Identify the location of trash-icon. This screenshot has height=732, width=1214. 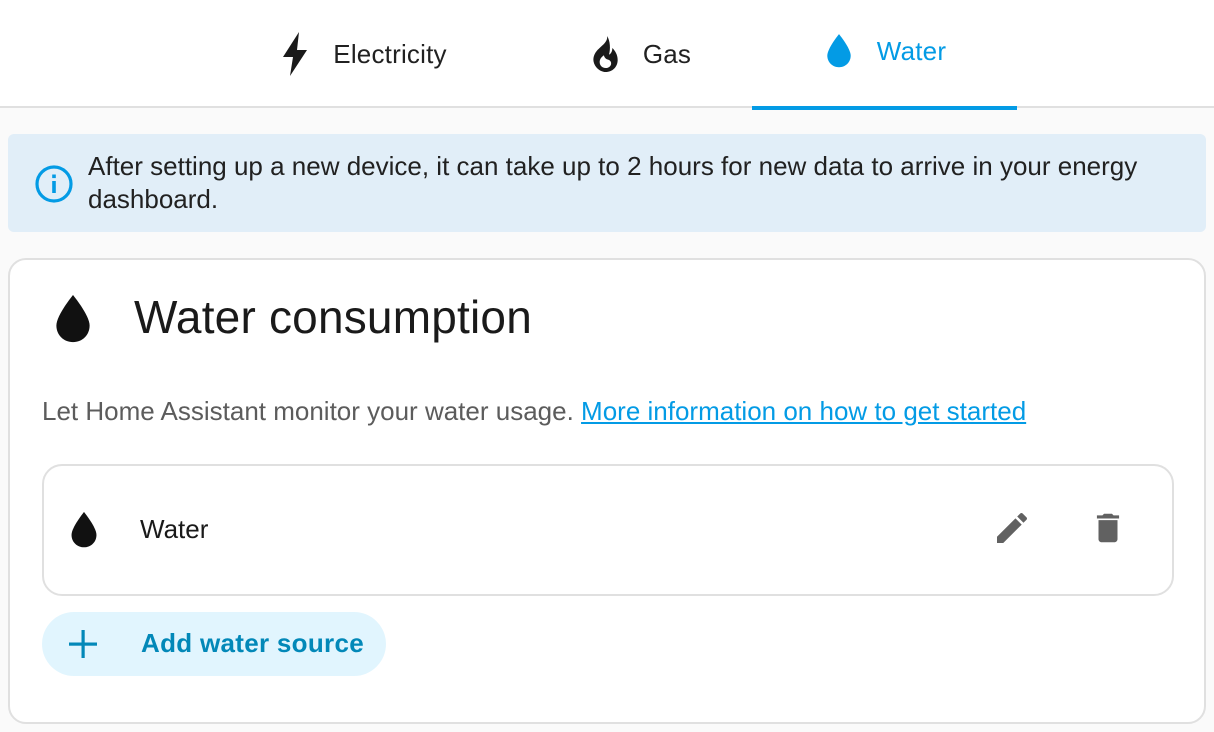
(1108, 530).